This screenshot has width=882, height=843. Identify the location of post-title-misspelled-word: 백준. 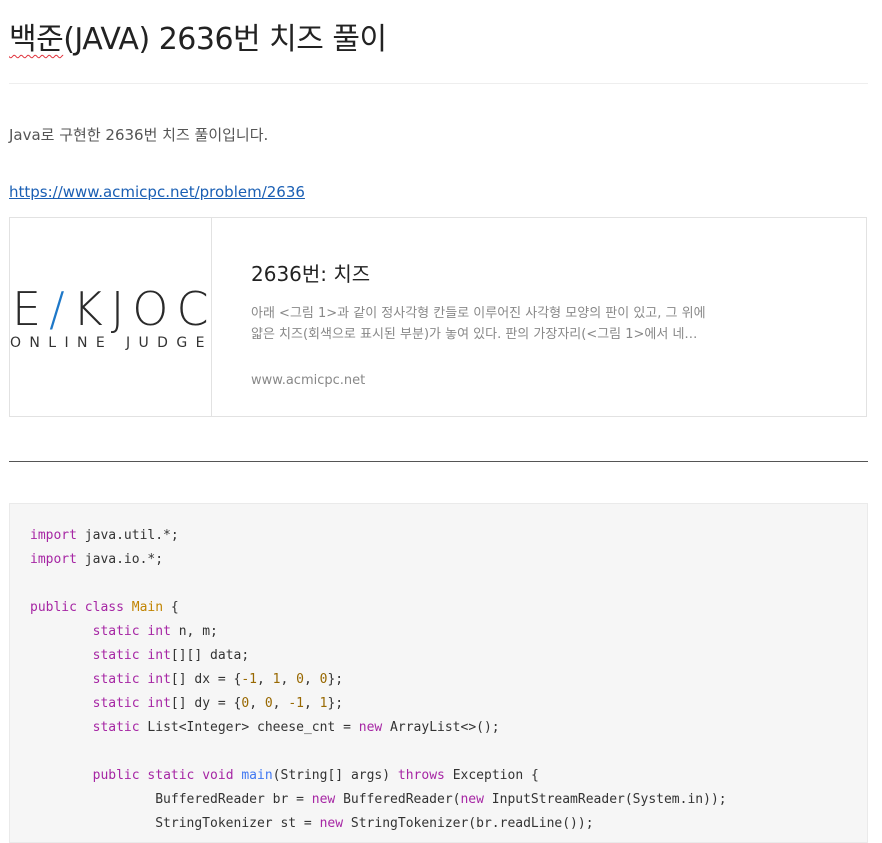
(36, 39).